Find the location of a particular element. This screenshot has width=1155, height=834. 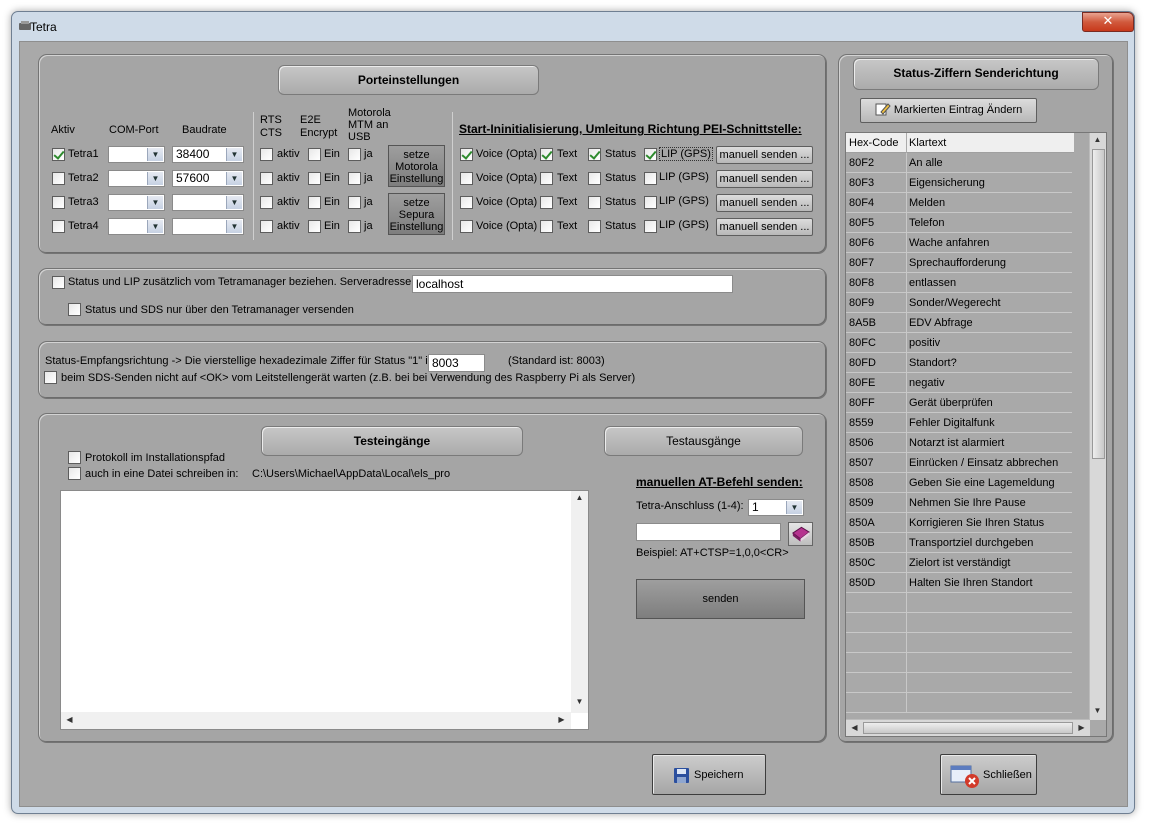

status1-hex-input: 8003 is located at coordinates (456, 363).